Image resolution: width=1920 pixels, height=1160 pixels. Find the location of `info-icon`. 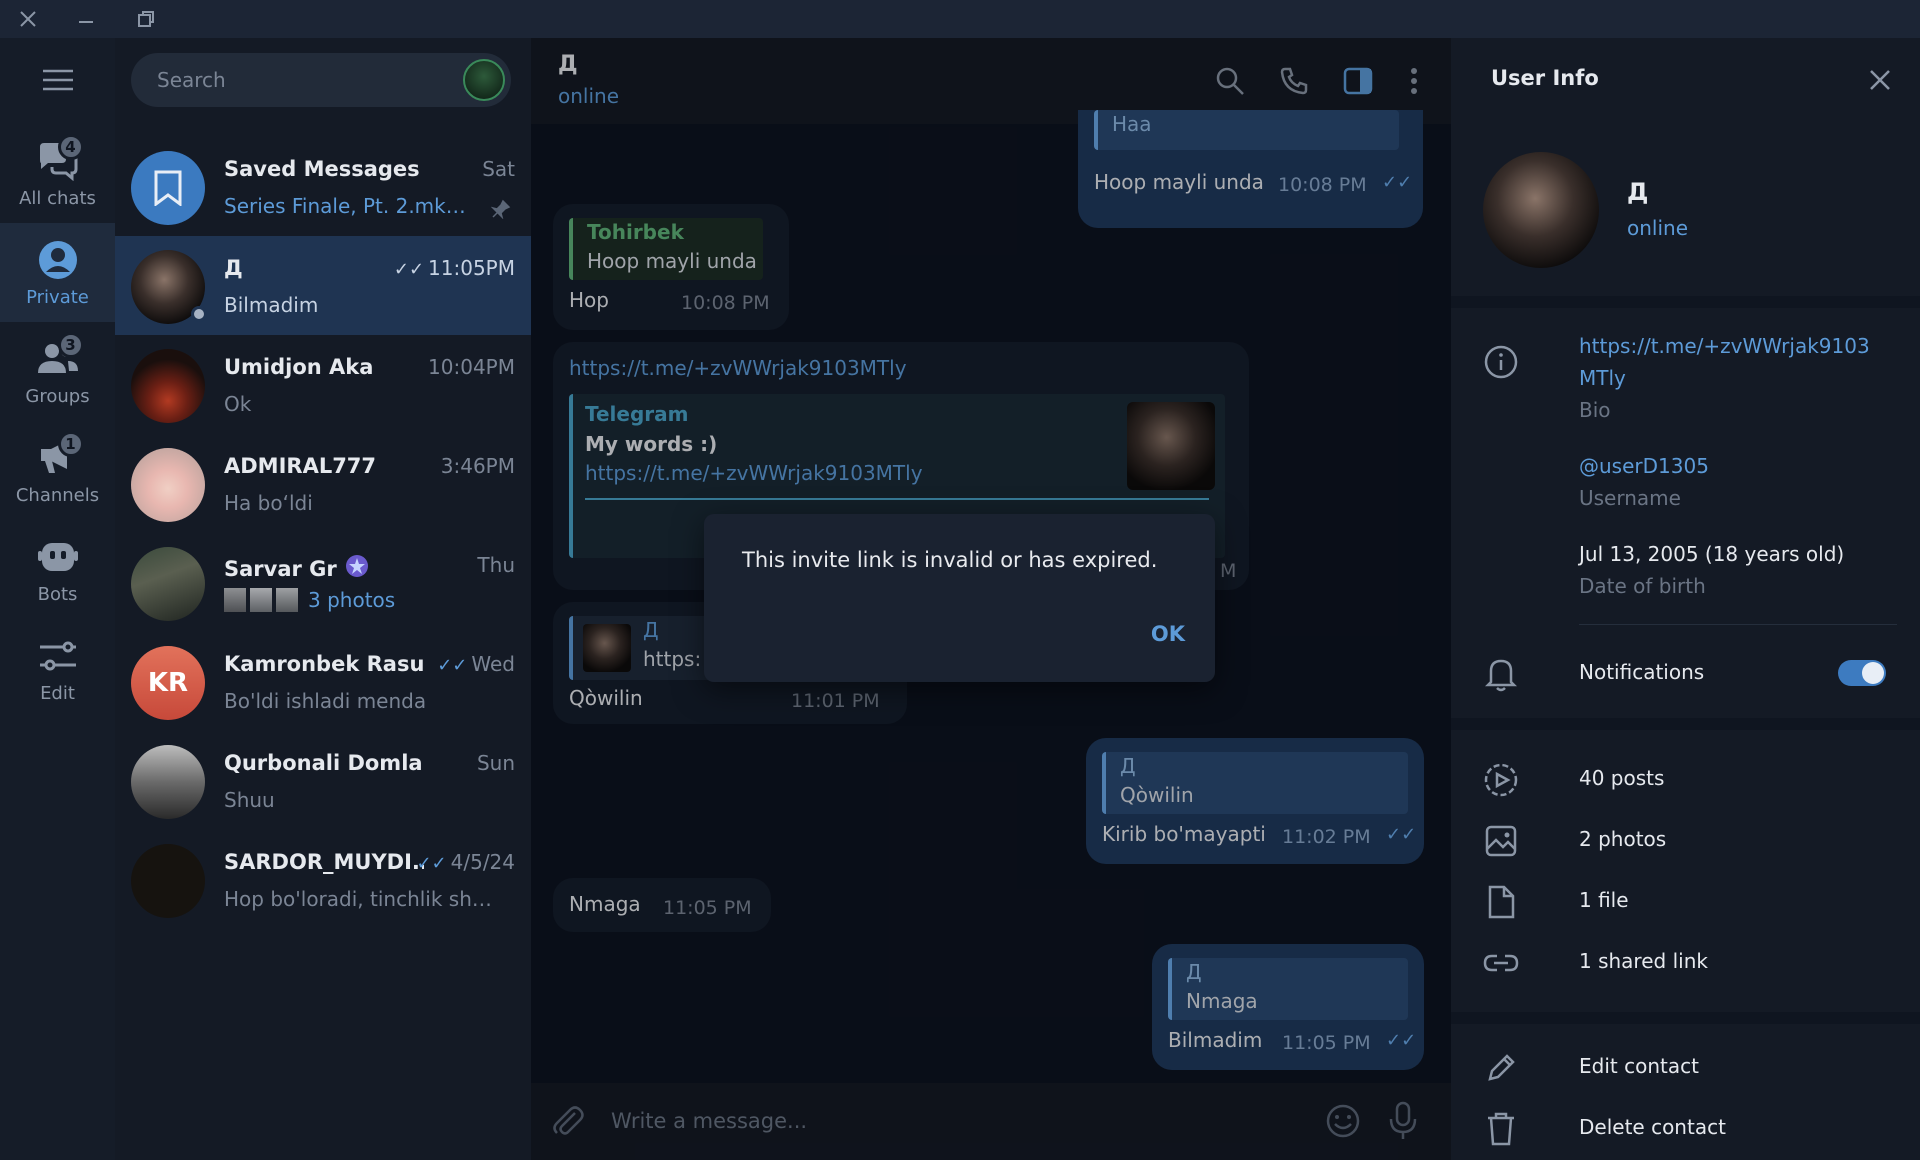

info-icon is located at coordinates (1501, 362).